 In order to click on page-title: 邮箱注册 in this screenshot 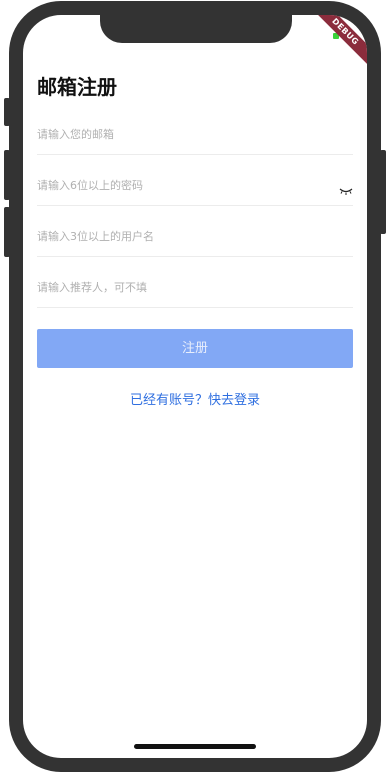, I will do `click(77, 87)`.